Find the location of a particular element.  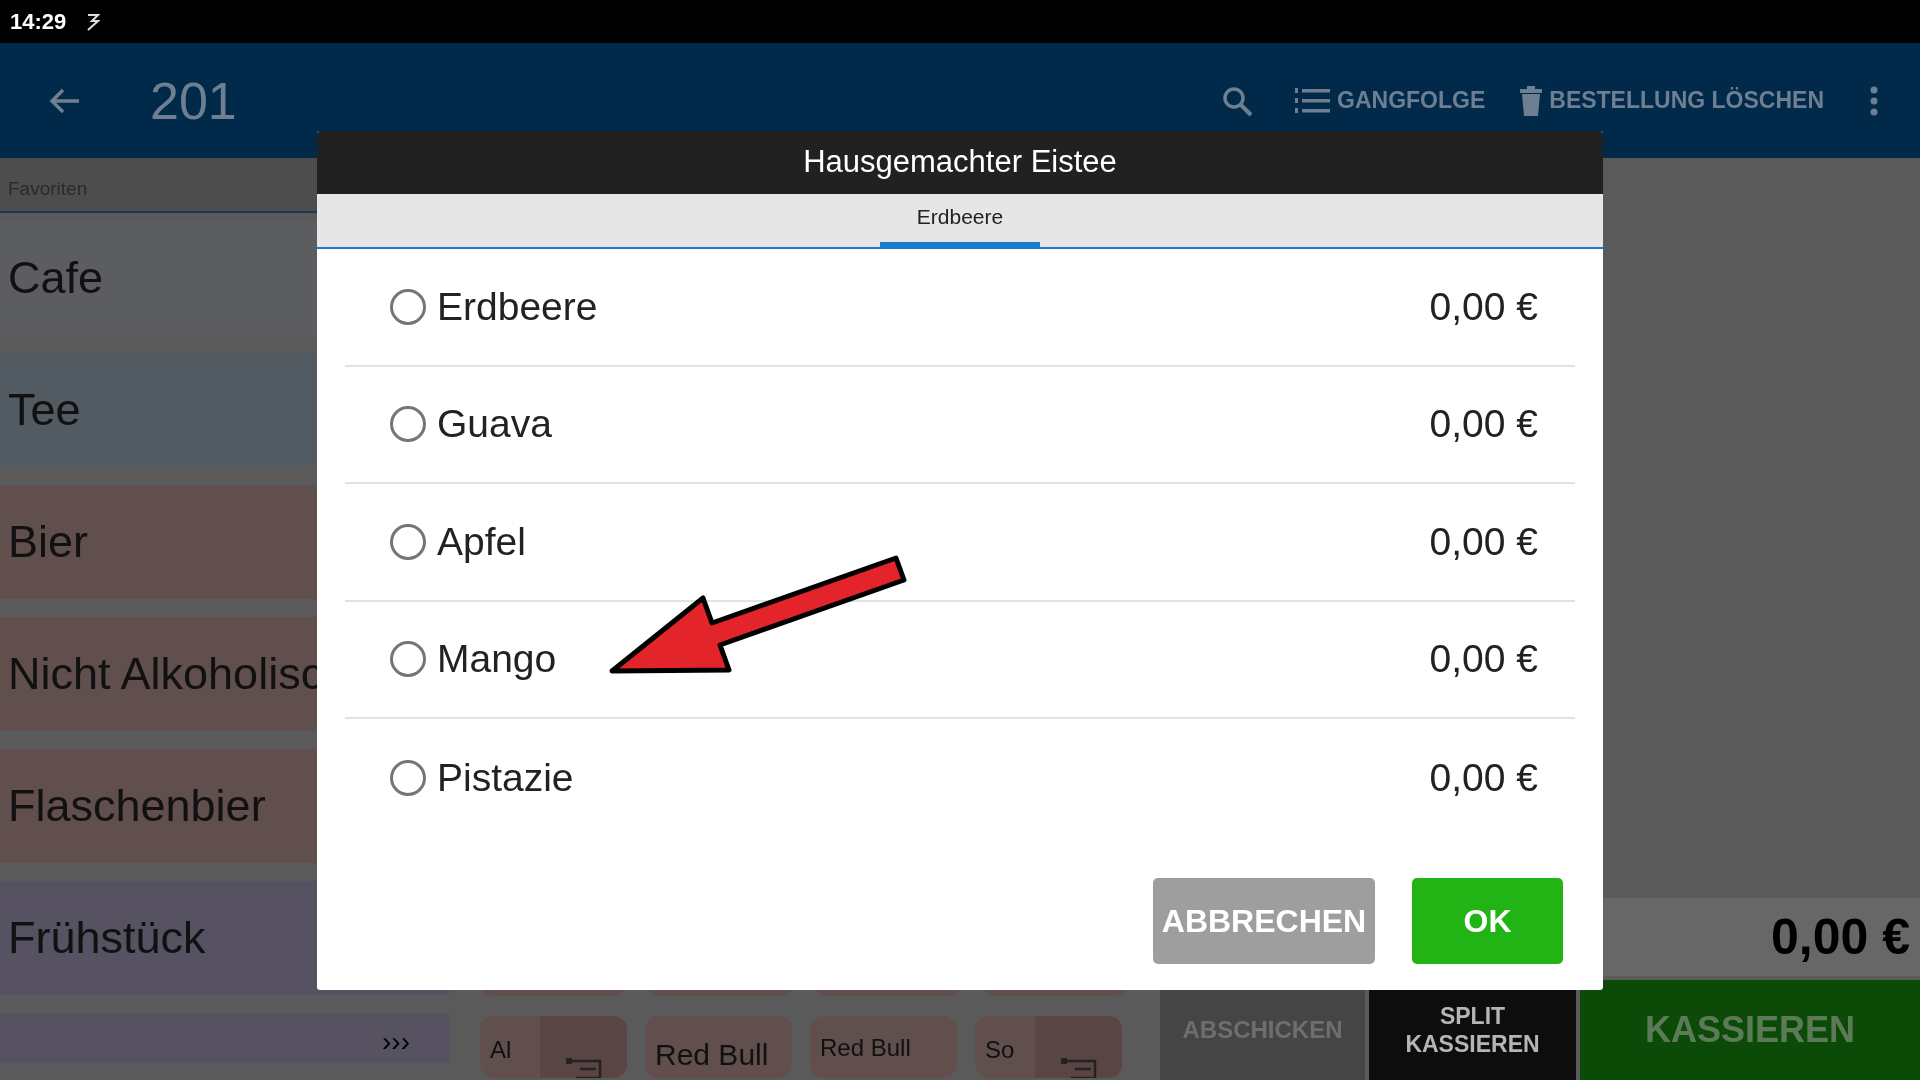

trash-icon is located at coordinates (1531, 100).